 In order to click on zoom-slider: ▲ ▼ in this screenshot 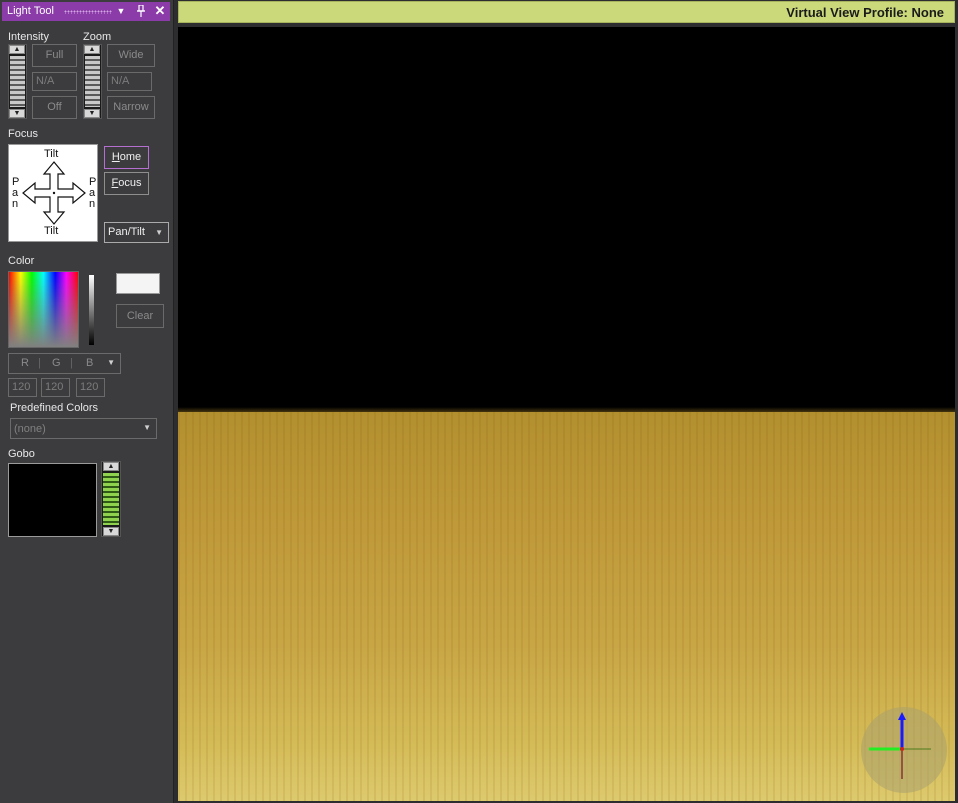, I will do `click(92, 81)`.